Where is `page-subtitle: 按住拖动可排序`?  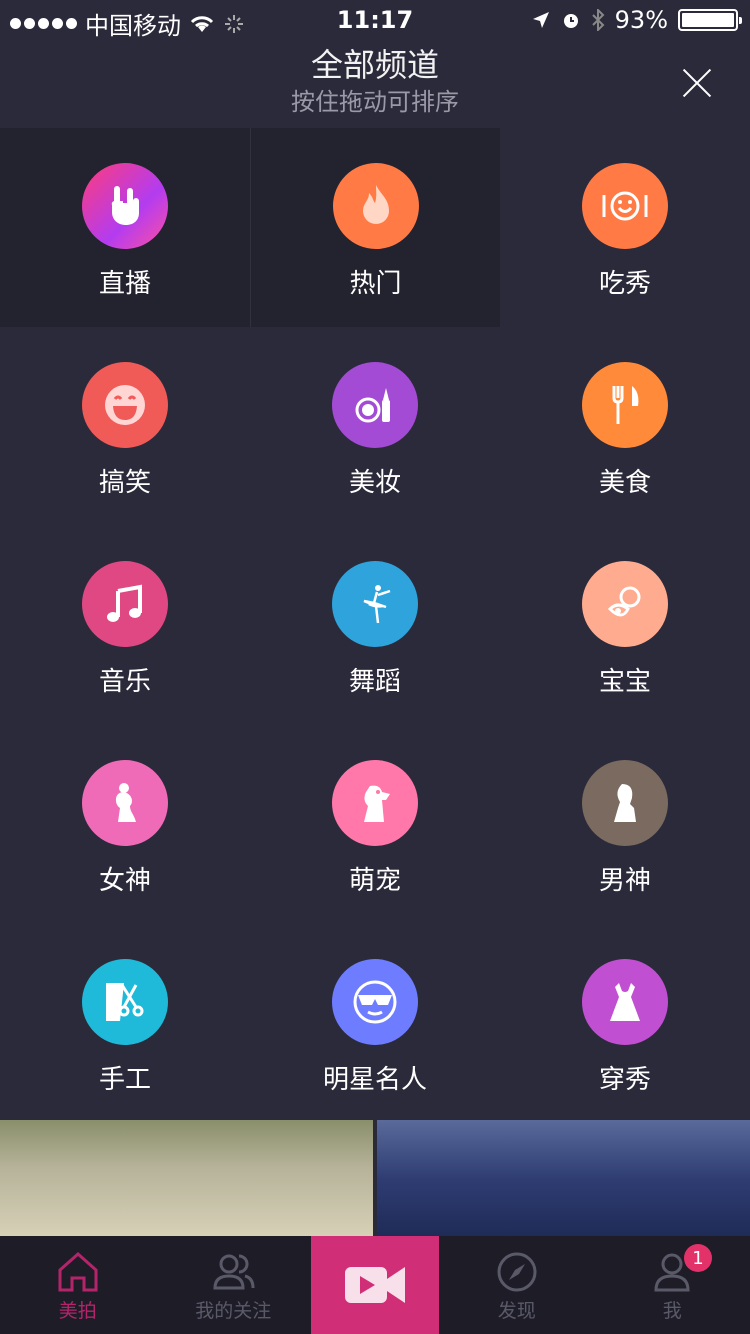 page-subtitle: 按住拖动可排序 is located at coordinates (375, 102).